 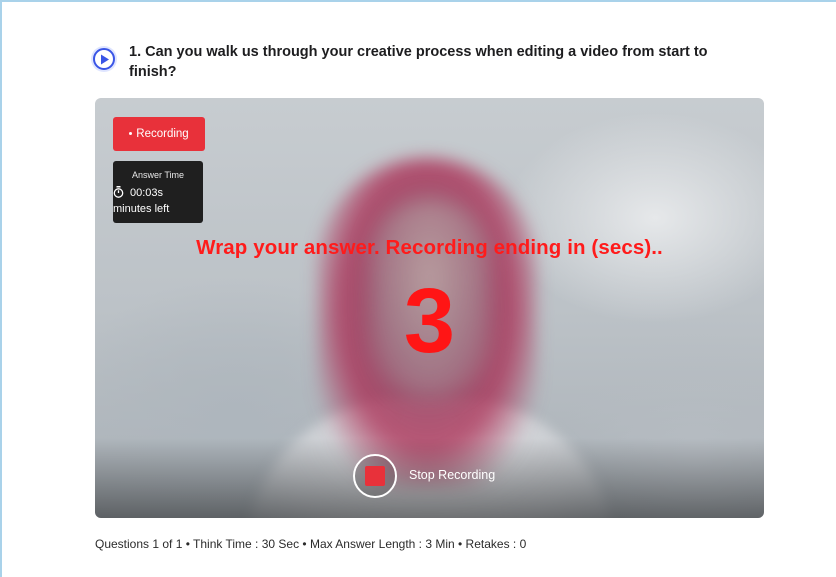 I want to click on answer-time-row: 00:03s, so click(x=138, y=192).